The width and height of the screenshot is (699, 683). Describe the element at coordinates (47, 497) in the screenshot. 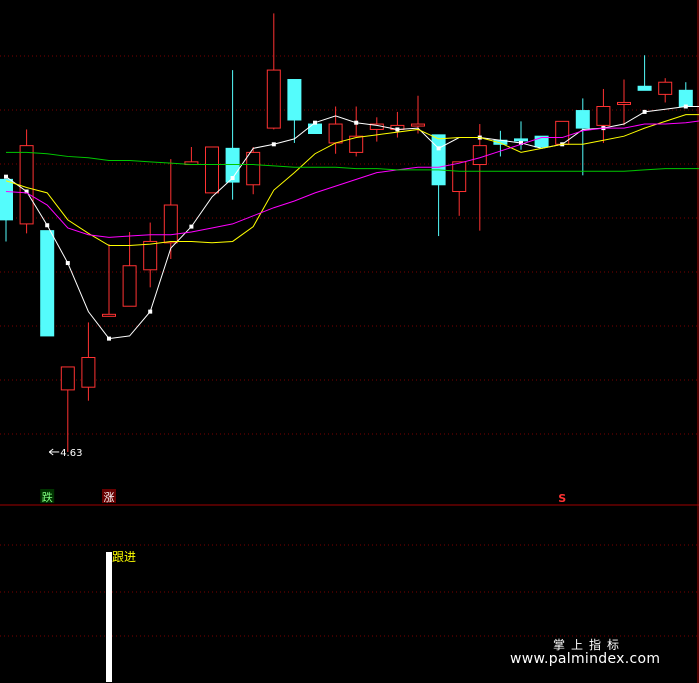

I see `signal-fall: 跌` at that location.